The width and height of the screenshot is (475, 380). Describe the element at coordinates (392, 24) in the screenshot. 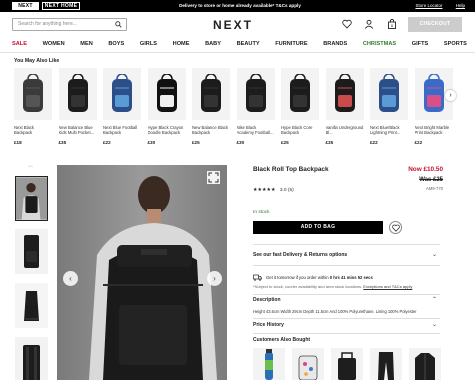

I see `bag-icon: 0` at that location.